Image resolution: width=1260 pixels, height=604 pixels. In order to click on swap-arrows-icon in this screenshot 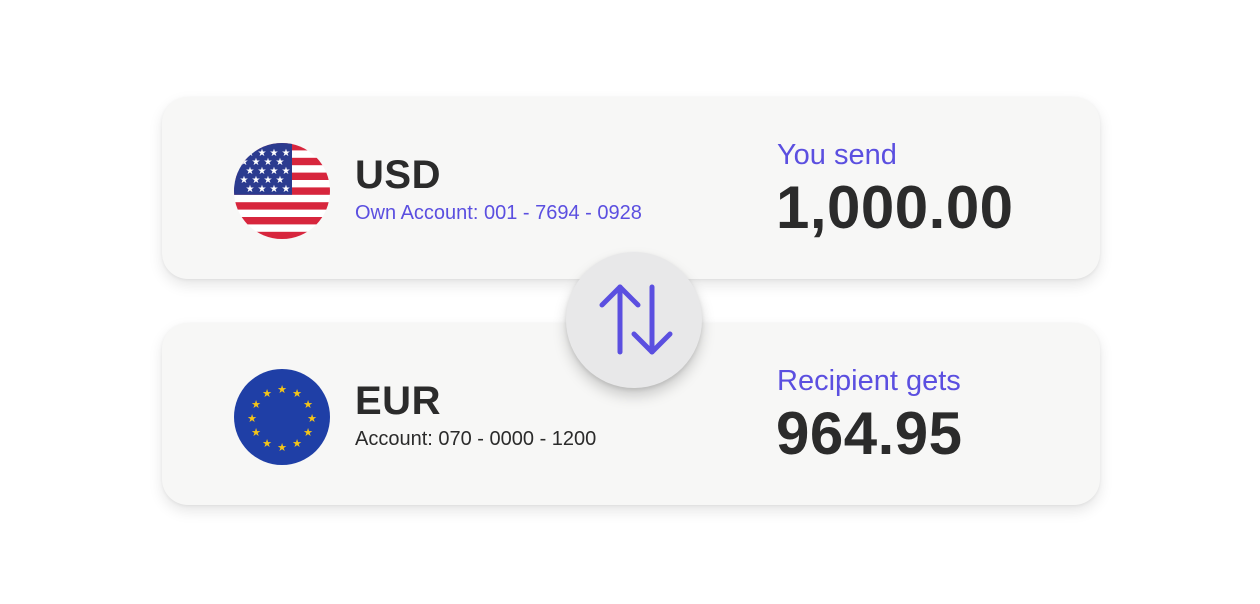, I will do `click(636, 319)`.